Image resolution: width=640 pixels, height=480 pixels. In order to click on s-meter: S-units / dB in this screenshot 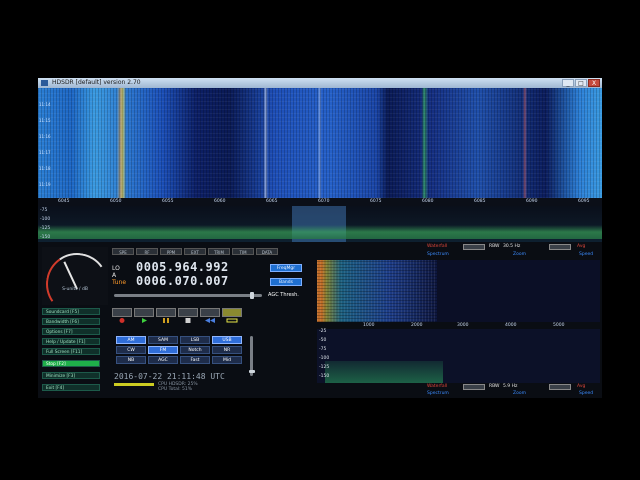, I will do `click(77, 283)`.